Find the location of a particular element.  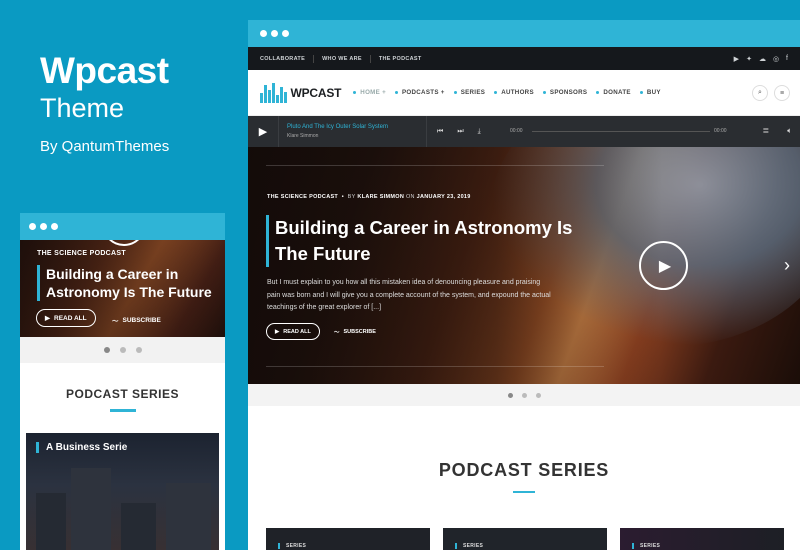

time-total: 00:00 is located at coordinates (720, 131).